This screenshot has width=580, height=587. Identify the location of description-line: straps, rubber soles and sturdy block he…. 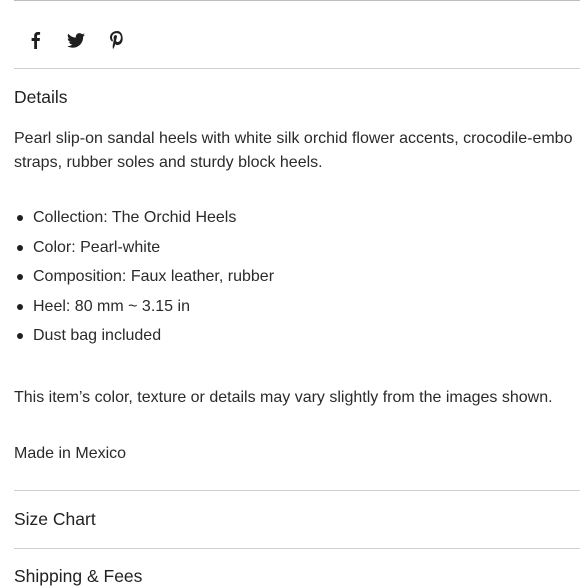
(168, 162).